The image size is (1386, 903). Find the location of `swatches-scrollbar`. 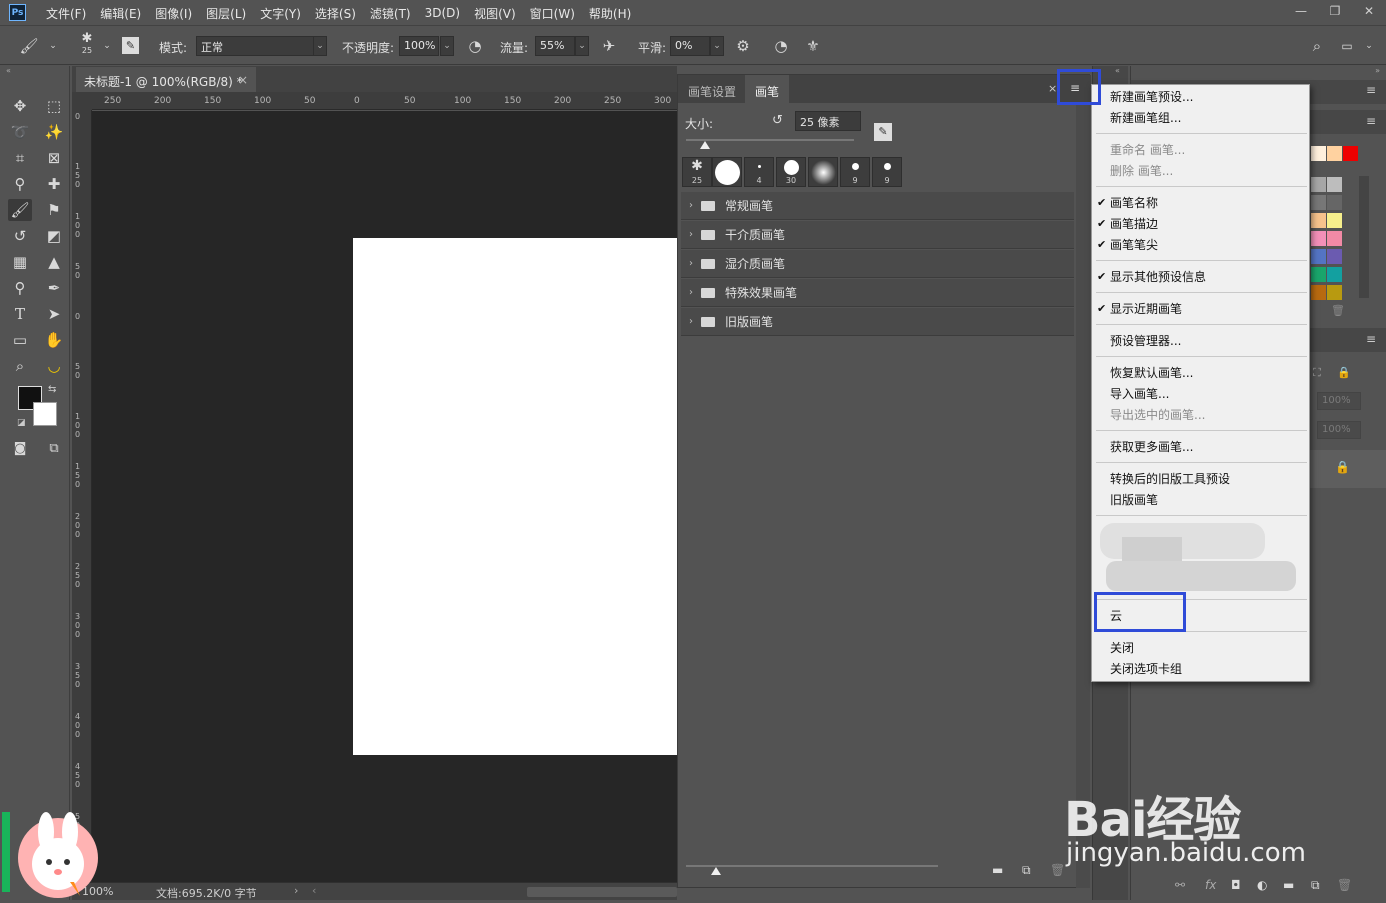

swatches-scrollbar is located at coordinates (1364, 237).